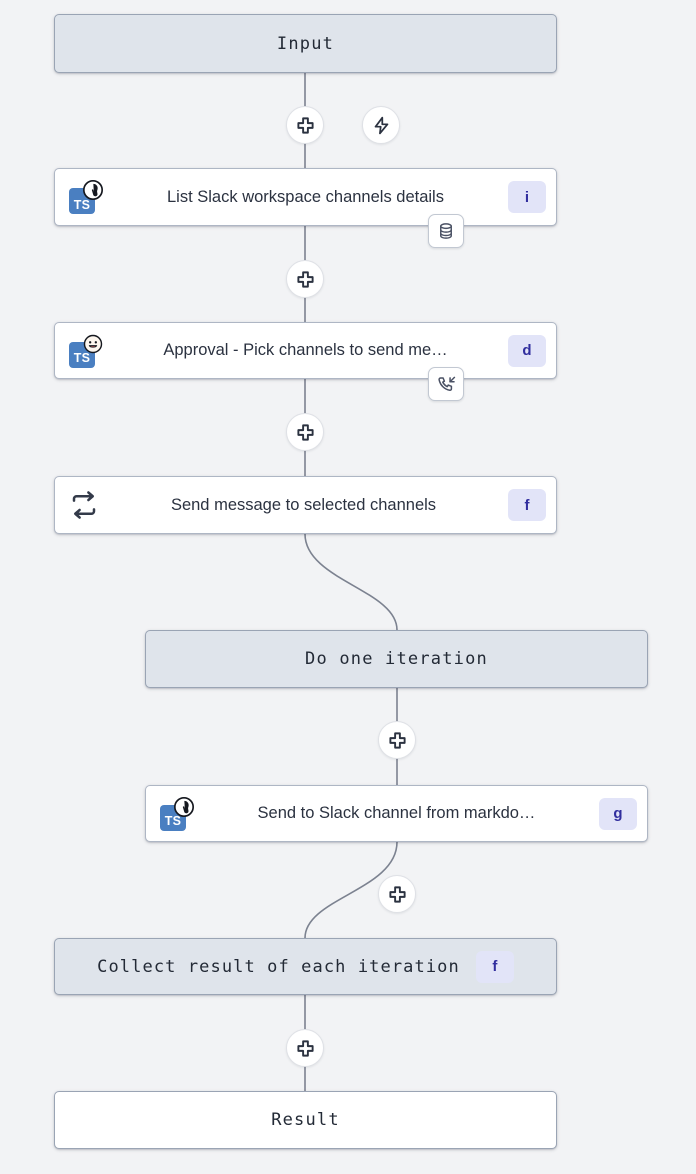 This screenshot has height=1174, width=696. I want to click on node-do-one-iteration-label: Do one iteration, so click(396, 659).